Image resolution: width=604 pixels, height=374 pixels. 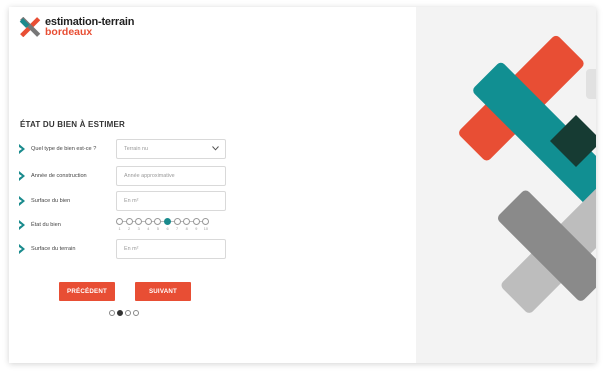 I want to click on select-value: Terrain nu, so click(x=136, y=149).